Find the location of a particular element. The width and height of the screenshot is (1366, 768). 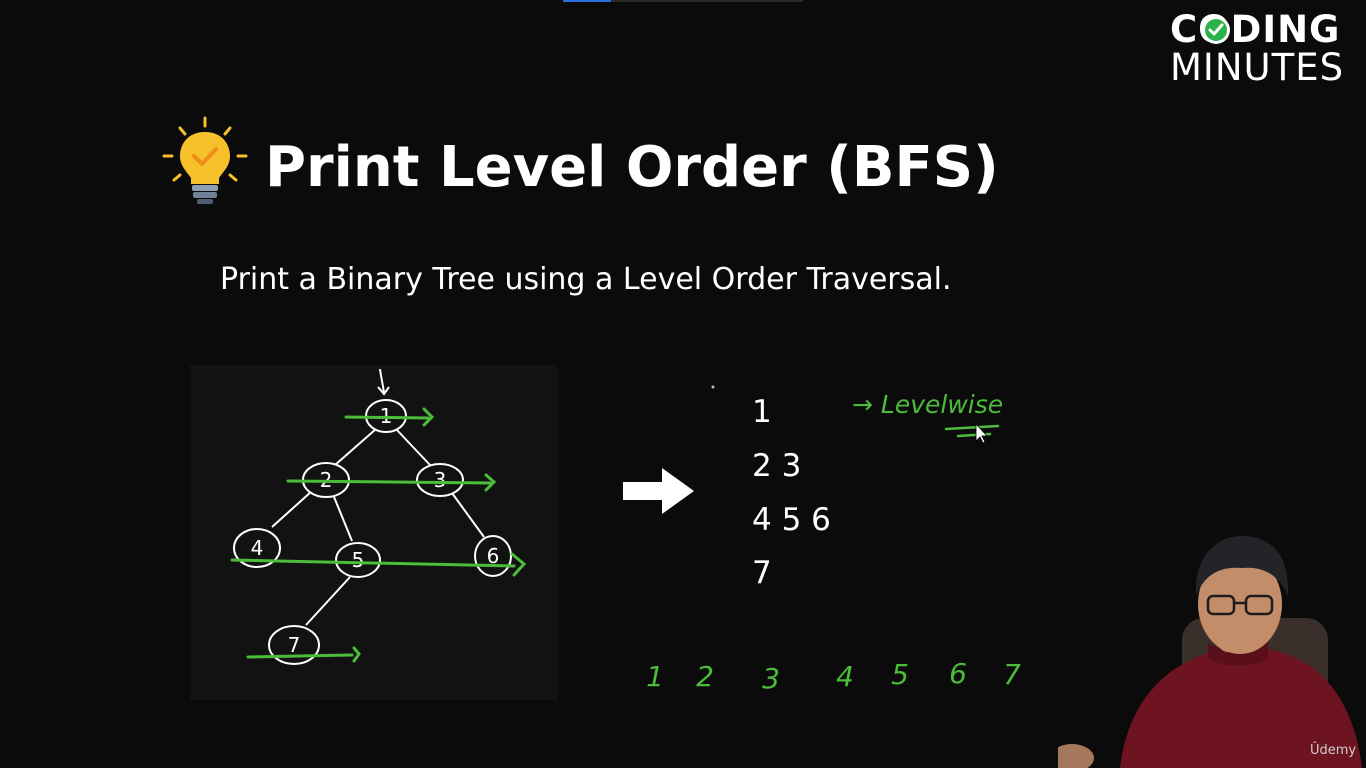

coding-minutes-logo: CODING MINUTES is located at coordinates (1263, 48).